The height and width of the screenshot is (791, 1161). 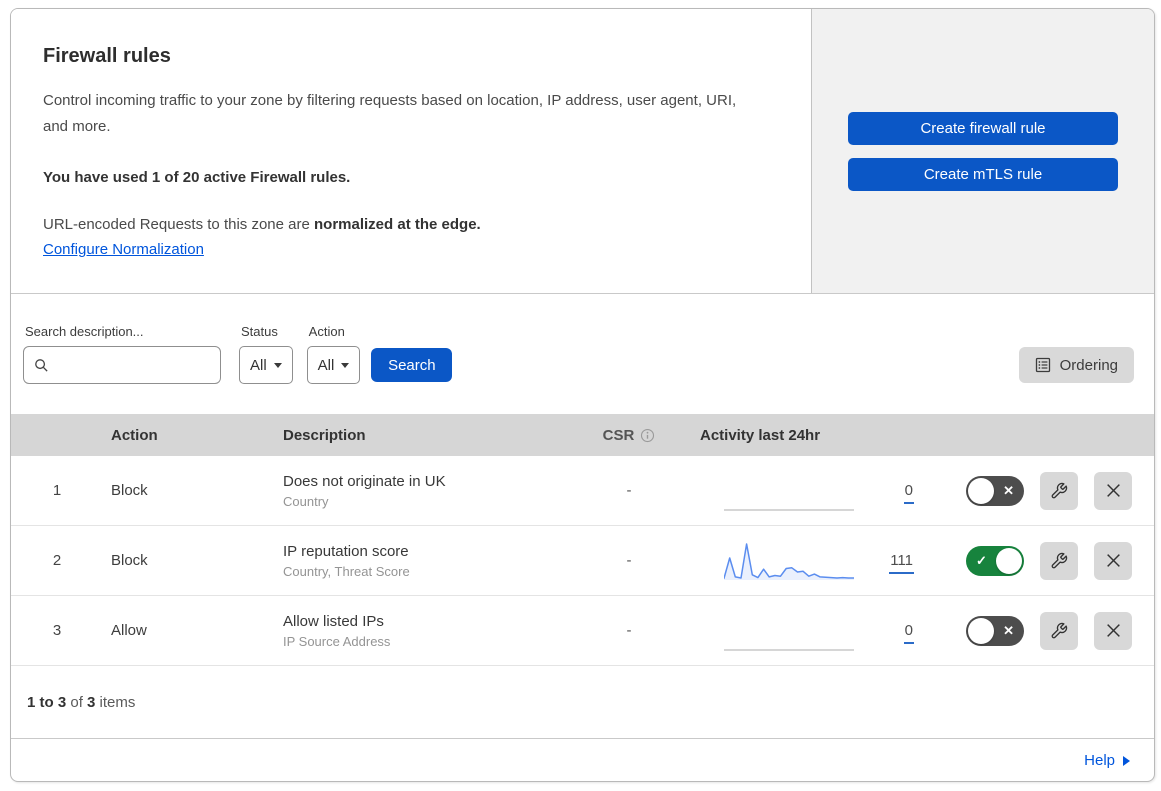 I want to click on ordering-button: Ordering, so click(x=1076, y=365).